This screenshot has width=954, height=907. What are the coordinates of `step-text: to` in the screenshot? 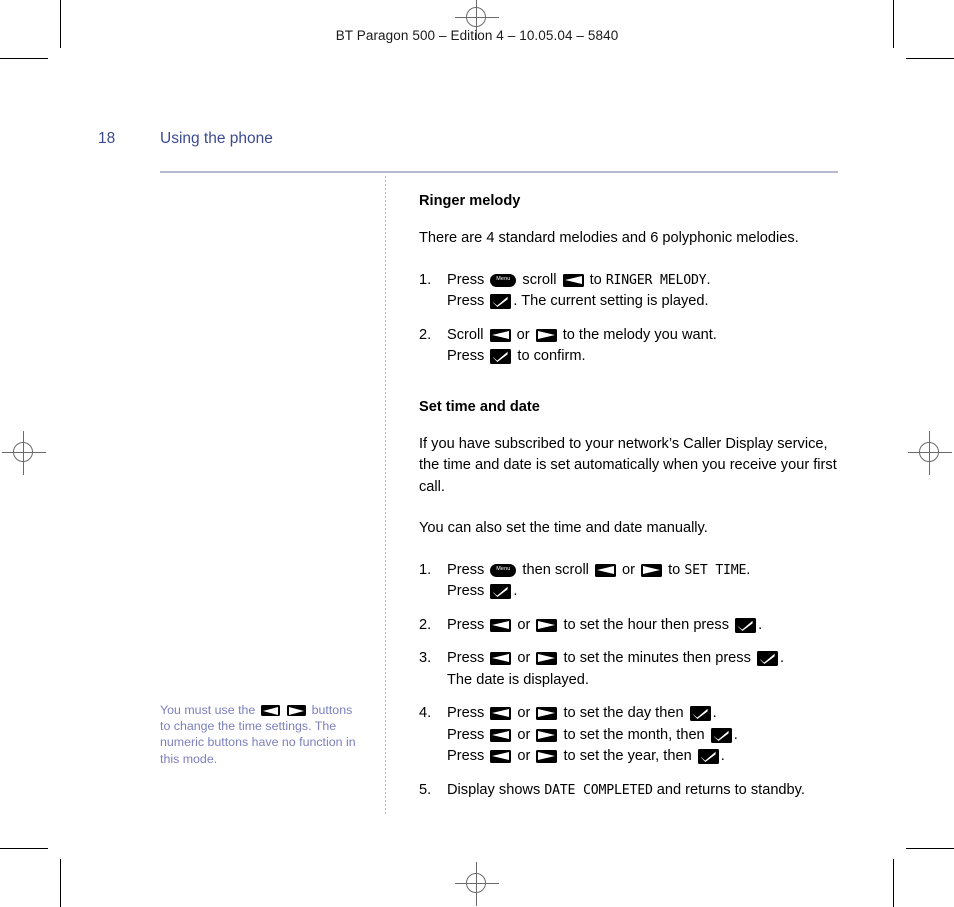 It's located at (595, 279).